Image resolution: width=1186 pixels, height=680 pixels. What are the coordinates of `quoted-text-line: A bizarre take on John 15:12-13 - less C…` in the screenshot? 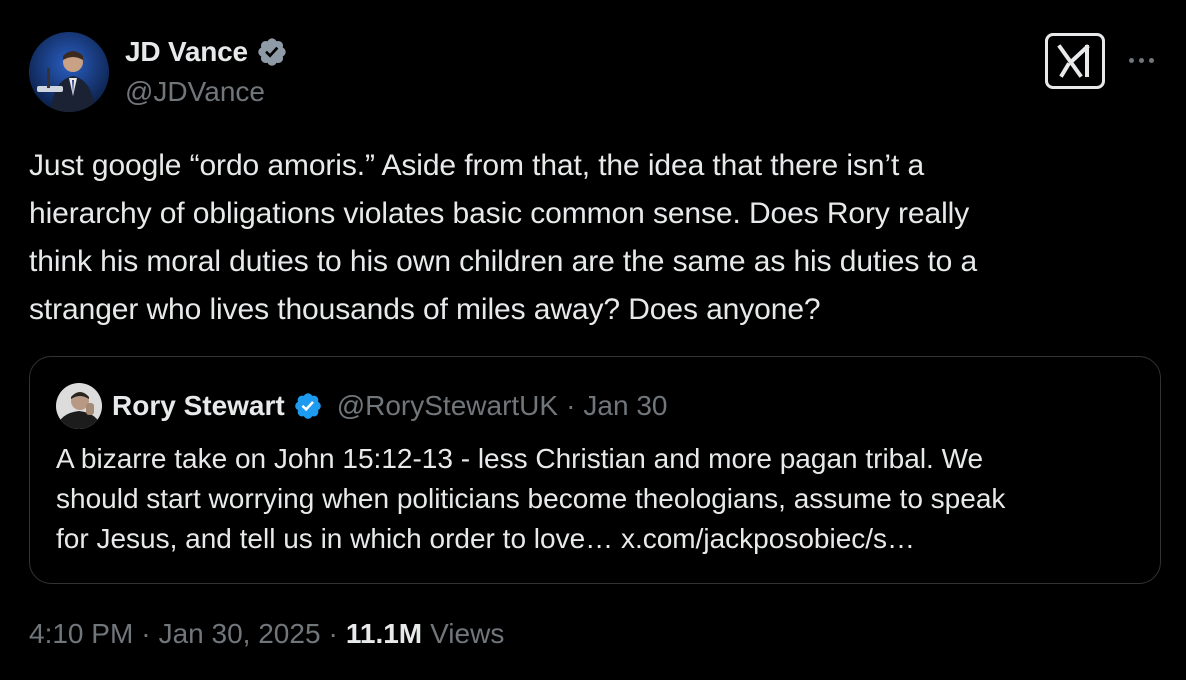 It's located at (520, 458).